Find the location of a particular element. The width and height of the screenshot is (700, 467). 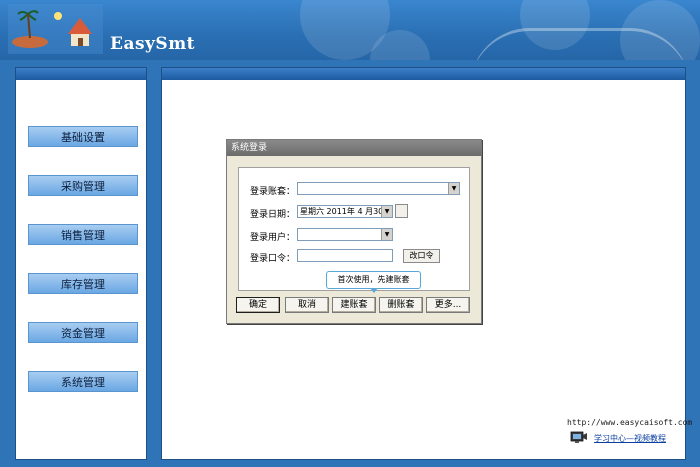

sidebar-item-sales: 销售管理 is located at coordinates (83, 234).